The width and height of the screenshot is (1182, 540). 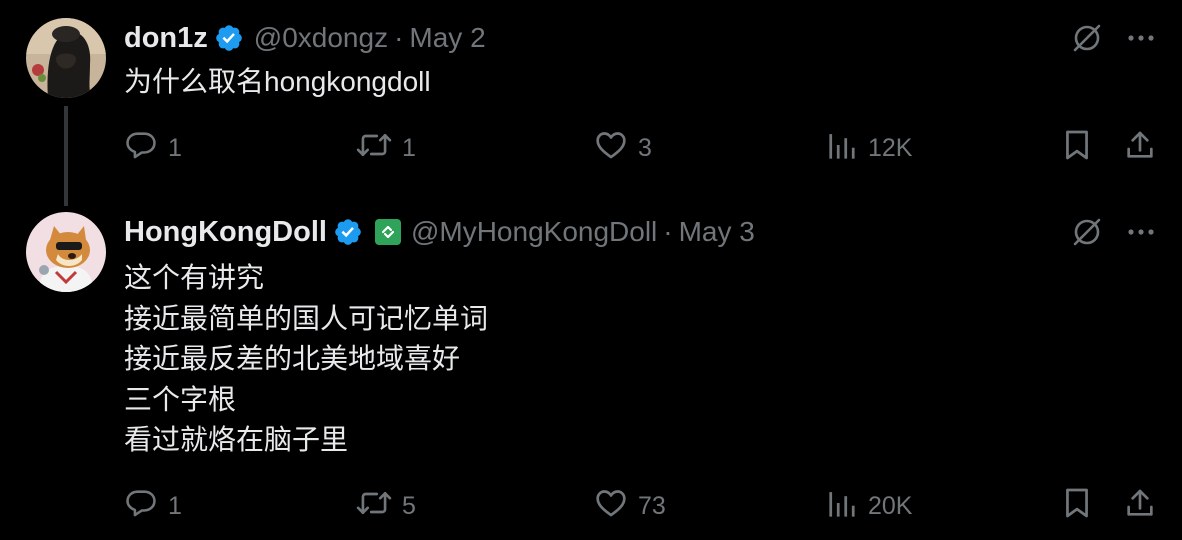 I want to click on tweet-text-line: 接近最反差的北美地域喜好, so click(x=292, y=358).